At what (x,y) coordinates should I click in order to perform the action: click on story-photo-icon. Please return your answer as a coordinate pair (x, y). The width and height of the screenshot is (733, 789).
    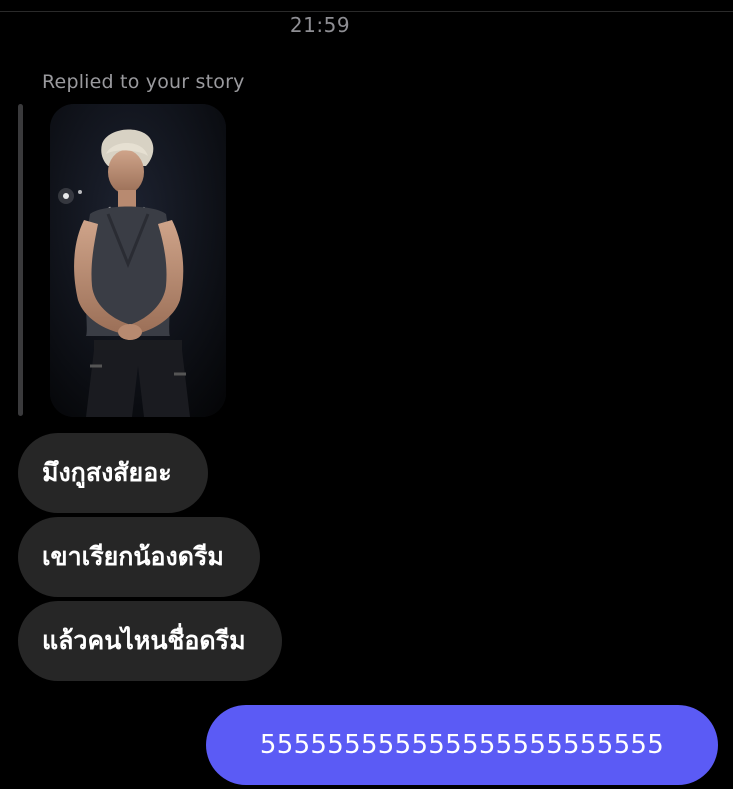
    Looking at the image, I should click on (138, 260).